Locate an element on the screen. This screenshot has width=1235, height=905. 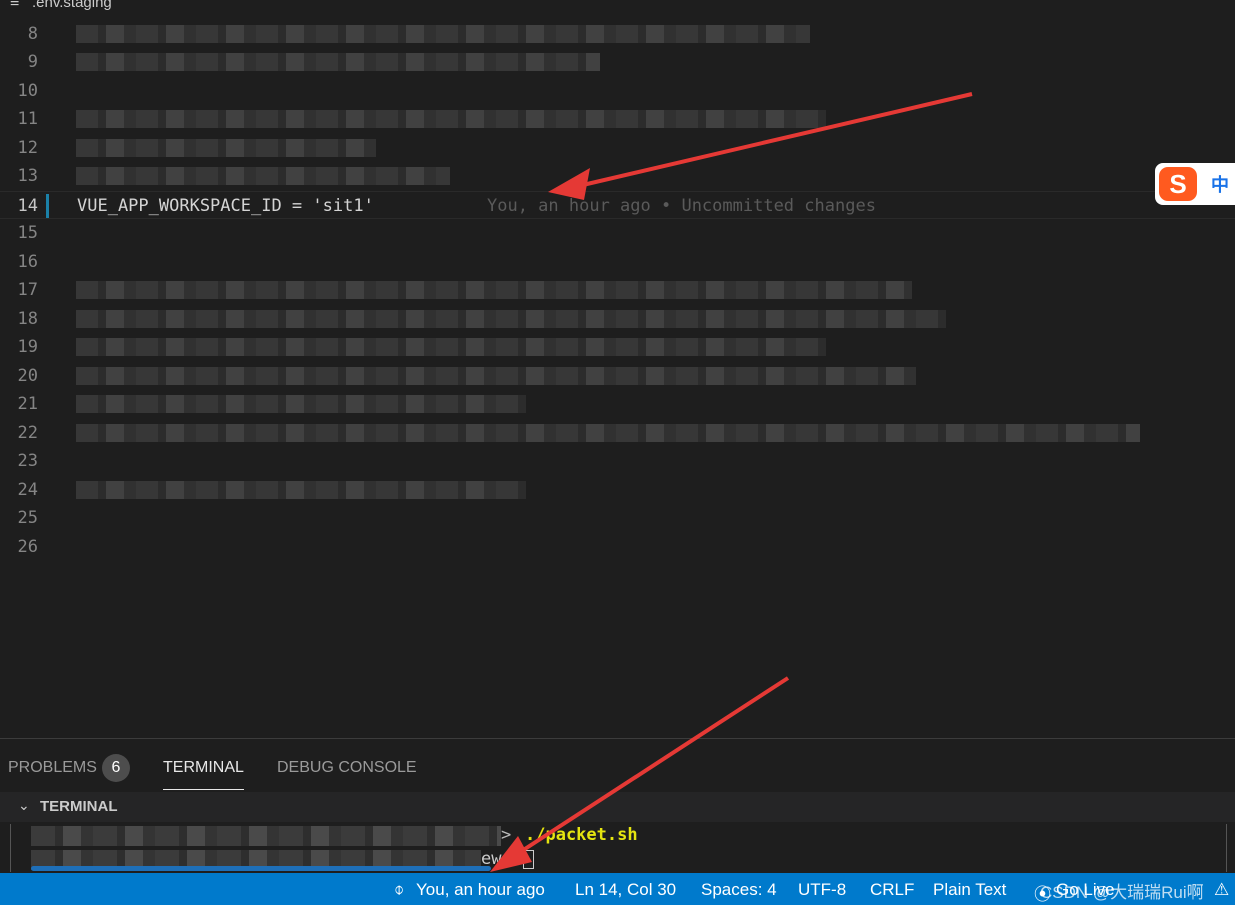
prompt-symbol: > is located at coordinates (506, 835).